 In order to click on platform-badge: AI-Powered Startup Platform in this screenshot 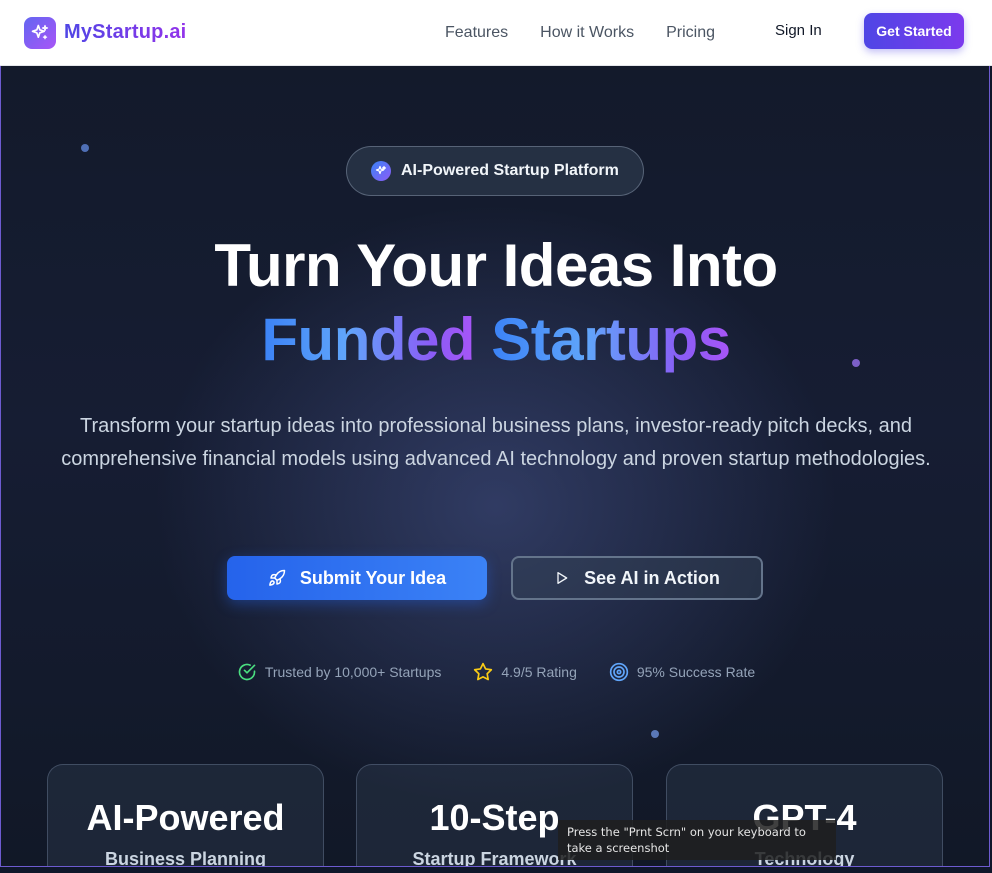, I will do `click(495, 171)`.